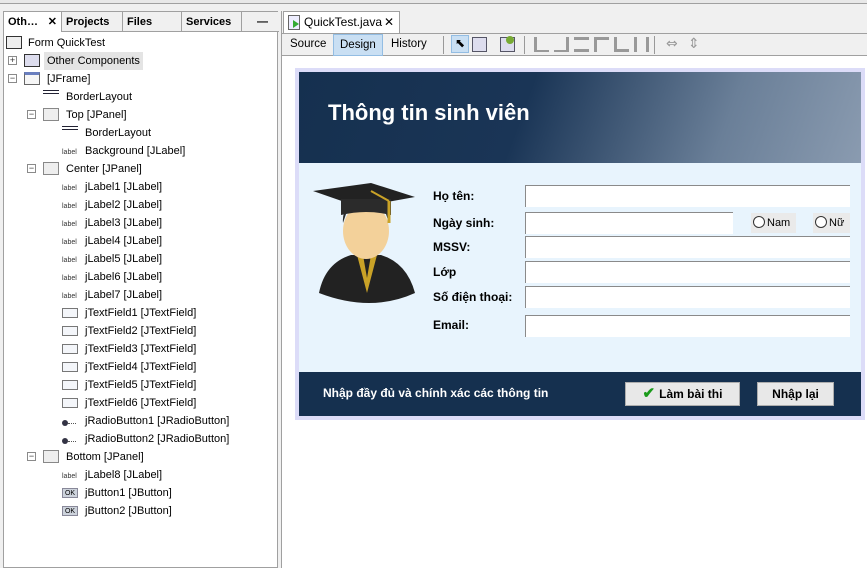 The height and width of the screenshot is (568, 867). I want to click on minimize-icon: —, so click(260, 22).